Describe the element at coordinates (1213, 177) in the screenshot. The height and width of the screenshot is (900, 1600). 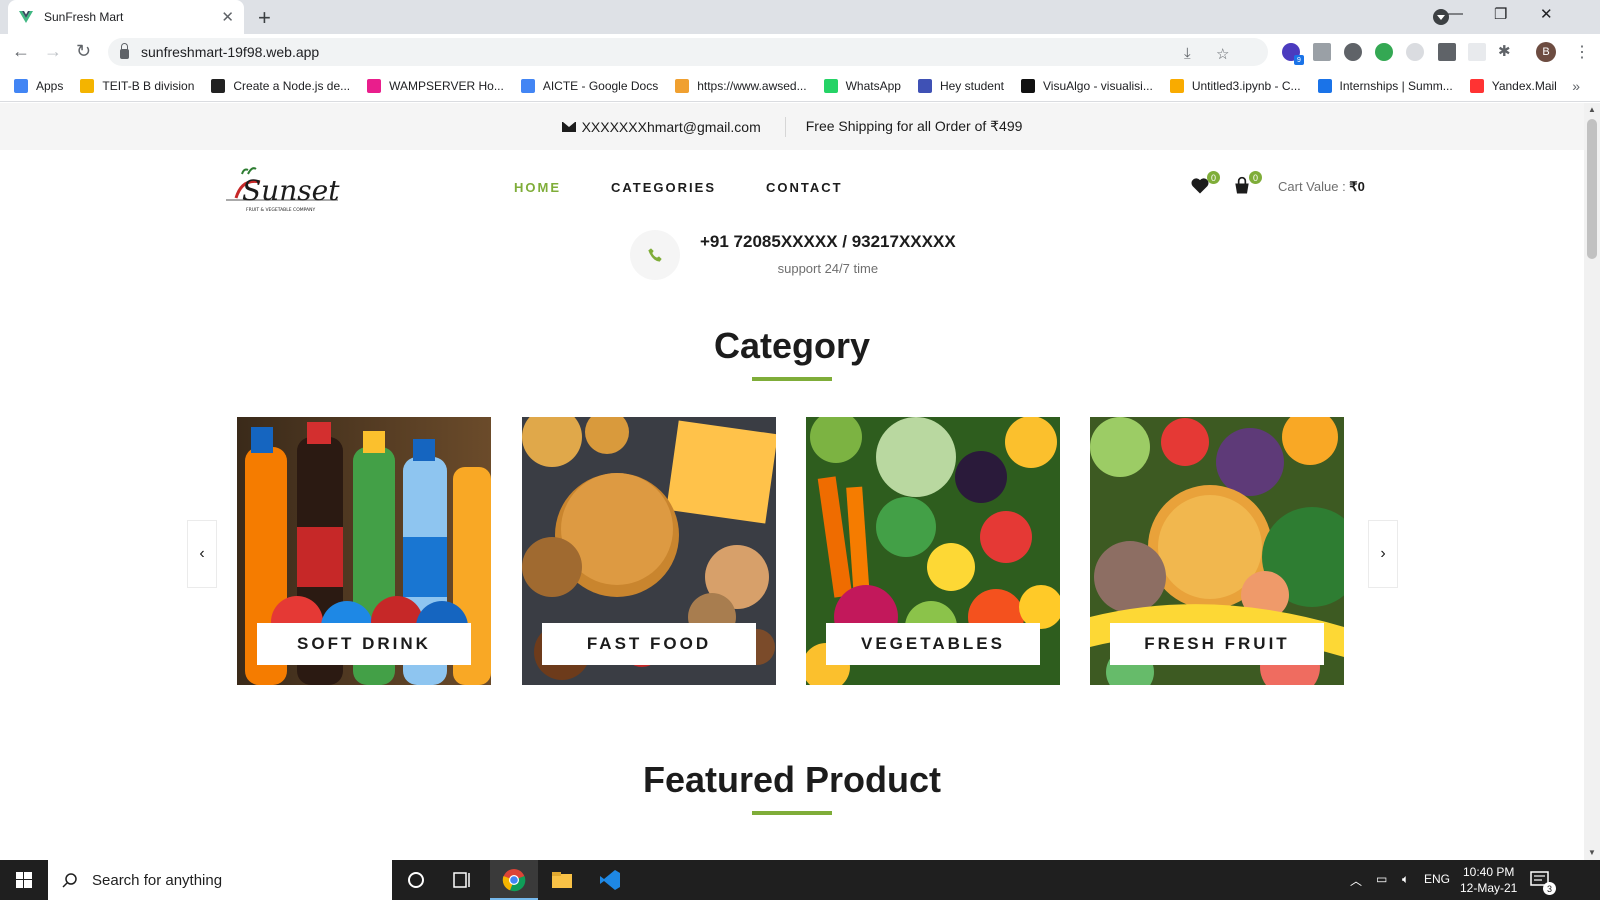
I see `wishlist-count-badge: 0` at that location.